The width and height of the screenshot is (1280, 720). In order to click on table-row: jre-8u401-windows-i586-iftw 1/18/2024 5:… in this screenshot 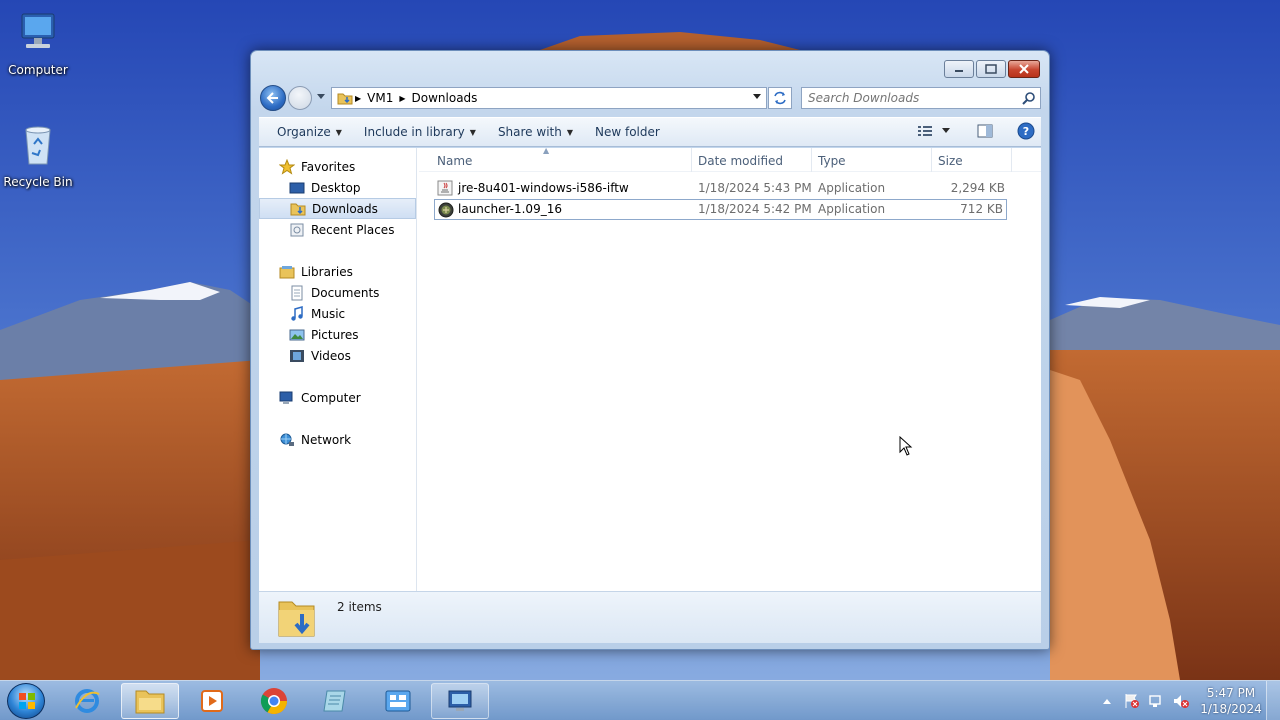, I will do `click(720, 188)`.